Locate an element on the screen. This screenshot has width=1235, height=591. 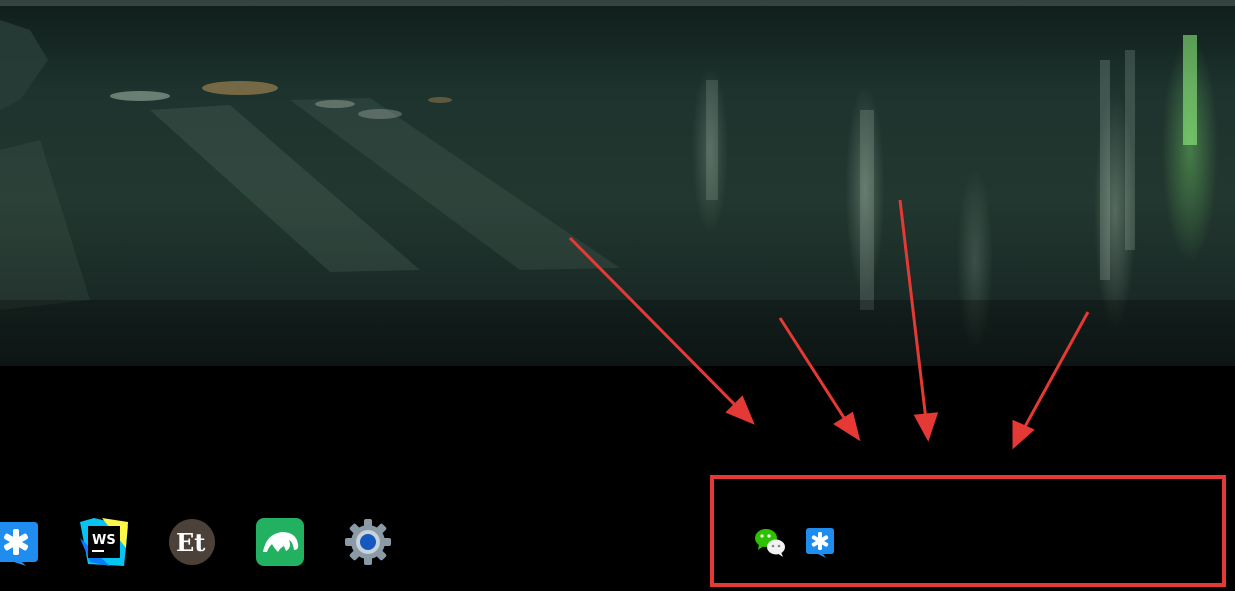
wechat-tray-icon is located at coordinates (770, 542).